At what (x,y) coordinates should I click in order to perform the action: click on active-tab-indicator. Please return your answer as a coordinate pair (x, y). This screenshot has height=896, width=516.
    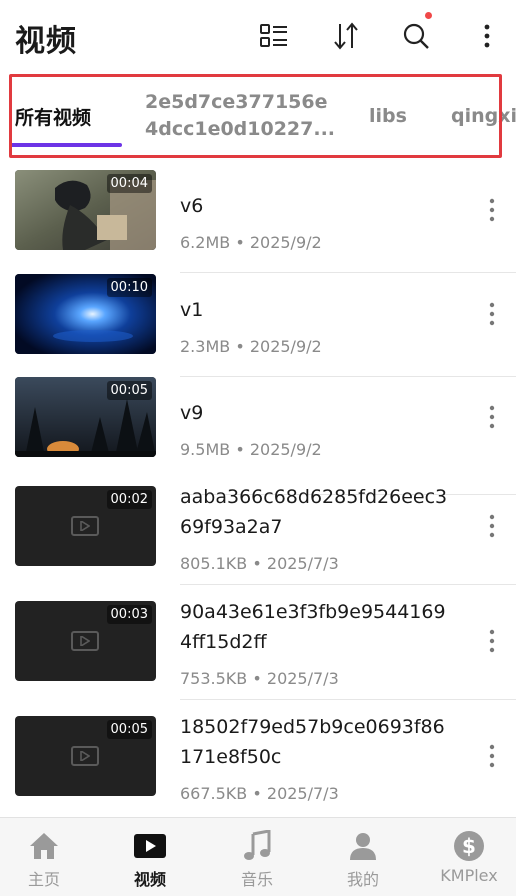
    Looking at the image, I should click on (66, 145).